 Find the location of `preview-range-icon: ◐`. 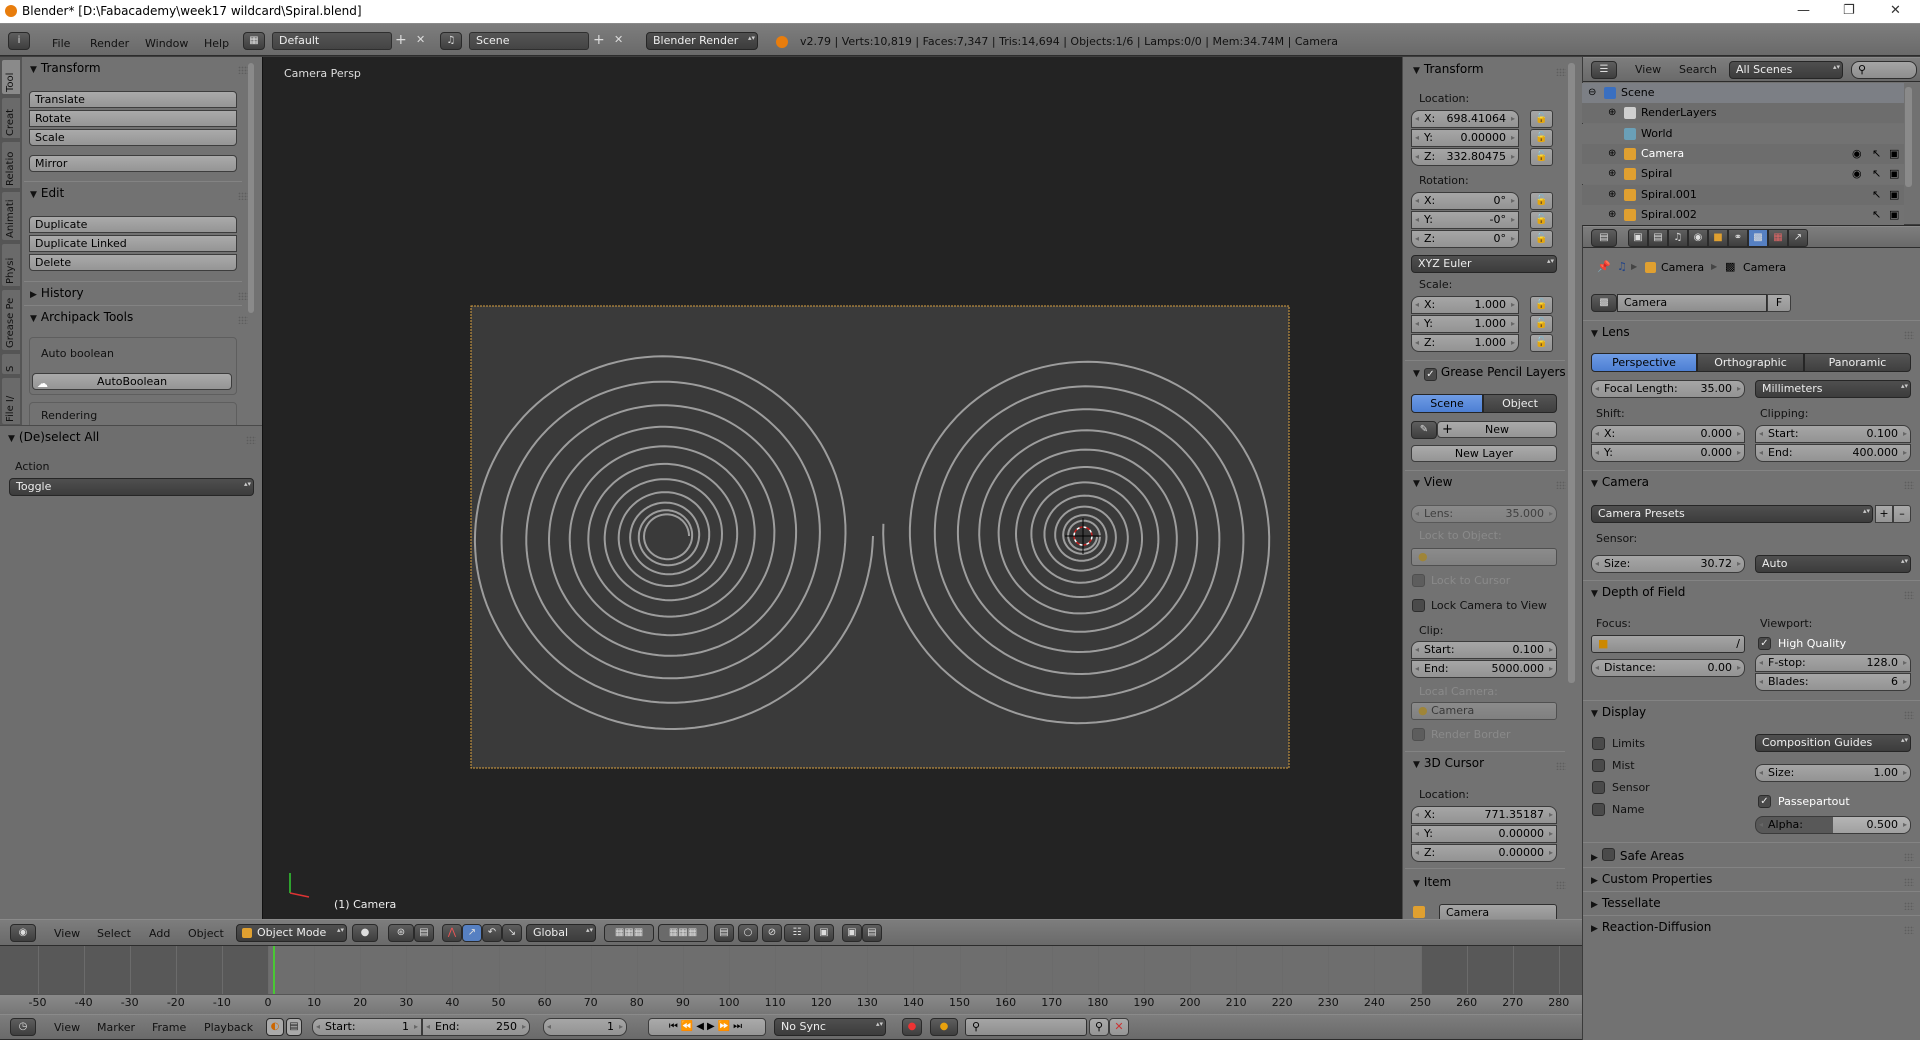

preview-range-icon: ◐ is located at coordinates (275, 1027).